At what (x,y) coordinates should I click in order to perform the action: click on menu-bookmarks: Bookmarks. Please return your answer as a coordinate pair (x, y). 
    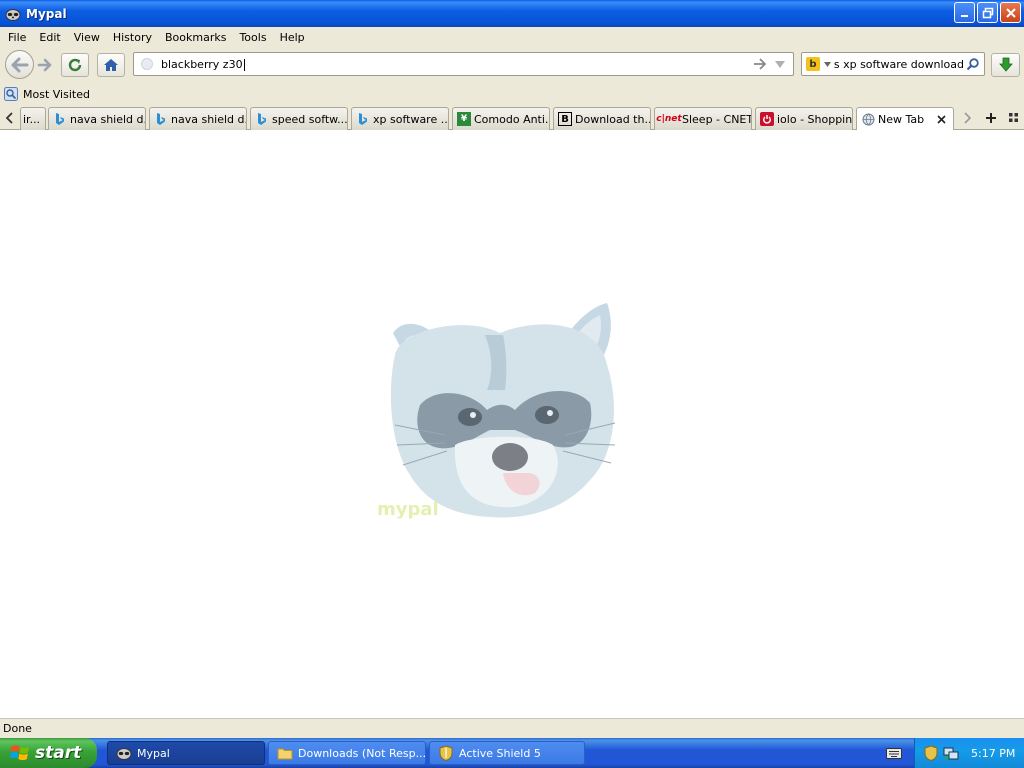
    Looking at the image, I should click on (197, 37).